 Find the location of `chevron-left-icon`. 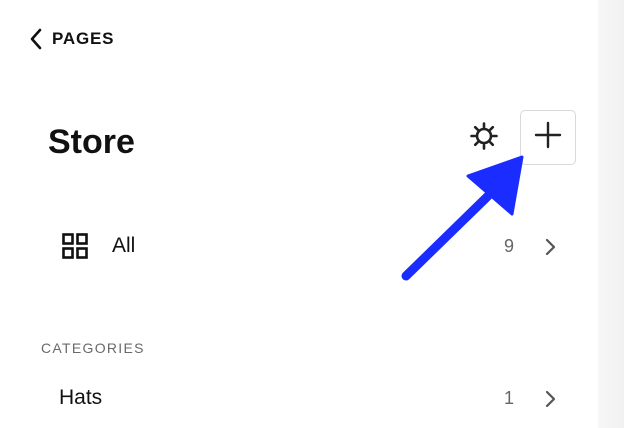

chevron-left-icon is located at coordinates (36, 39).